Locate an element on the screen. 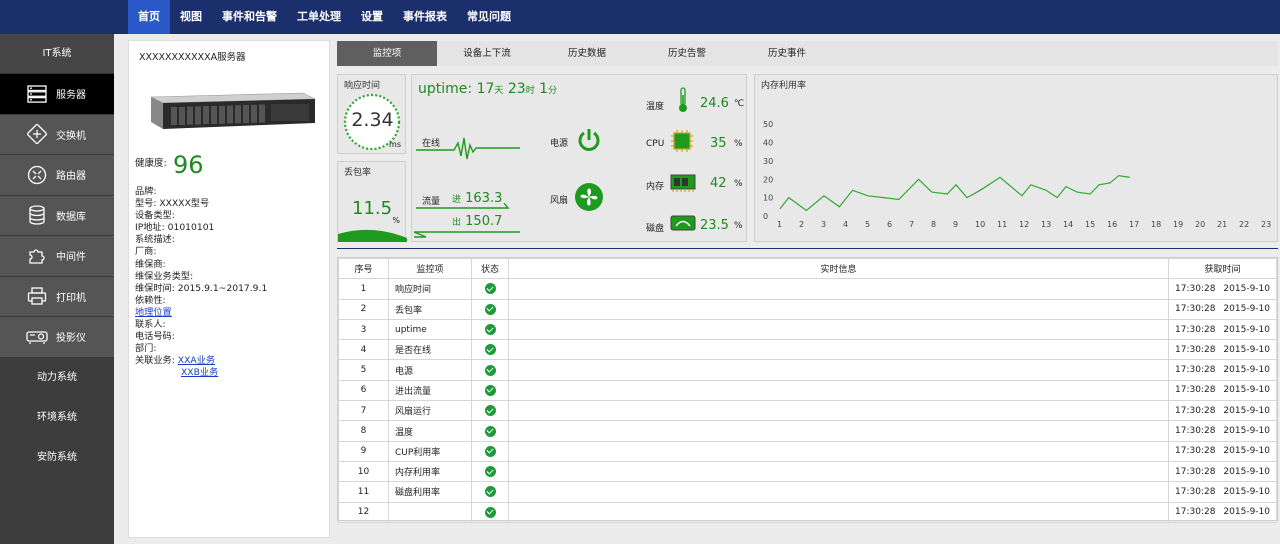 The height and width of the screenshot is (544, 1280). table-row: 2 丢包率 17:30:28 2015-9-10 is located at coordinates (807, 309).